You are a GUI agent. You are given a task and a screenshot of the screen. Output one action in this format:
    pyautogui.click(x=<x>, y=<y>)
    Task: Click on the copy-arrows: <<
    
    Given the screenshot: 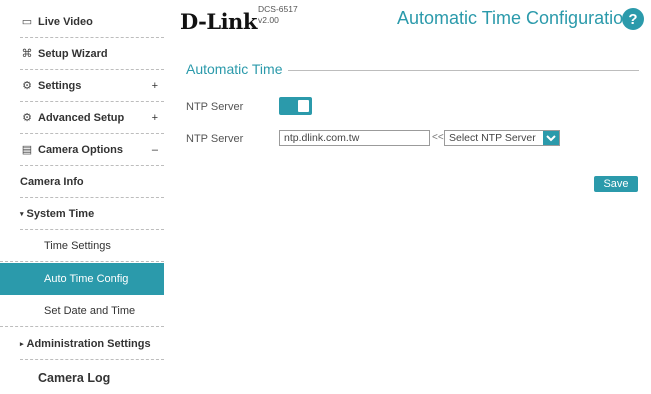 What is the action you would take?
    pyautogui.click(x=438, y=137)
    